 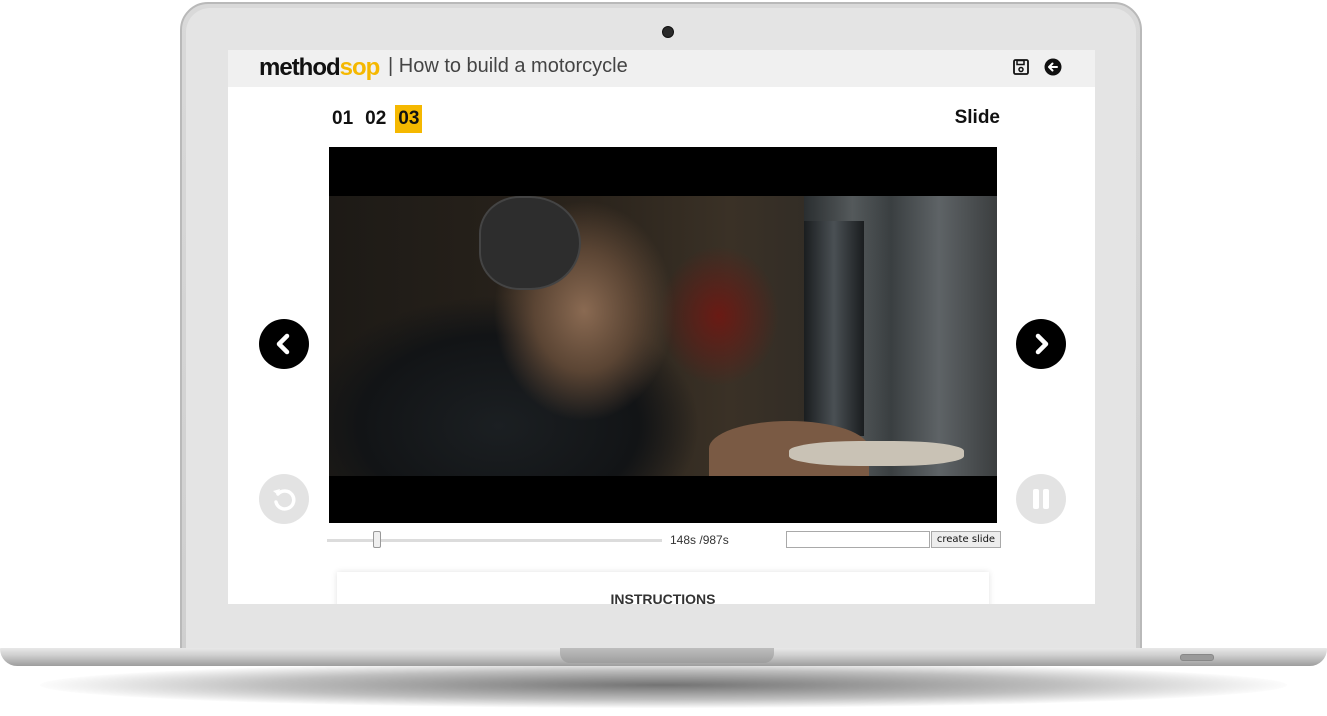 I want to click on chevron-right-icon, so click(x=1042, y=344).